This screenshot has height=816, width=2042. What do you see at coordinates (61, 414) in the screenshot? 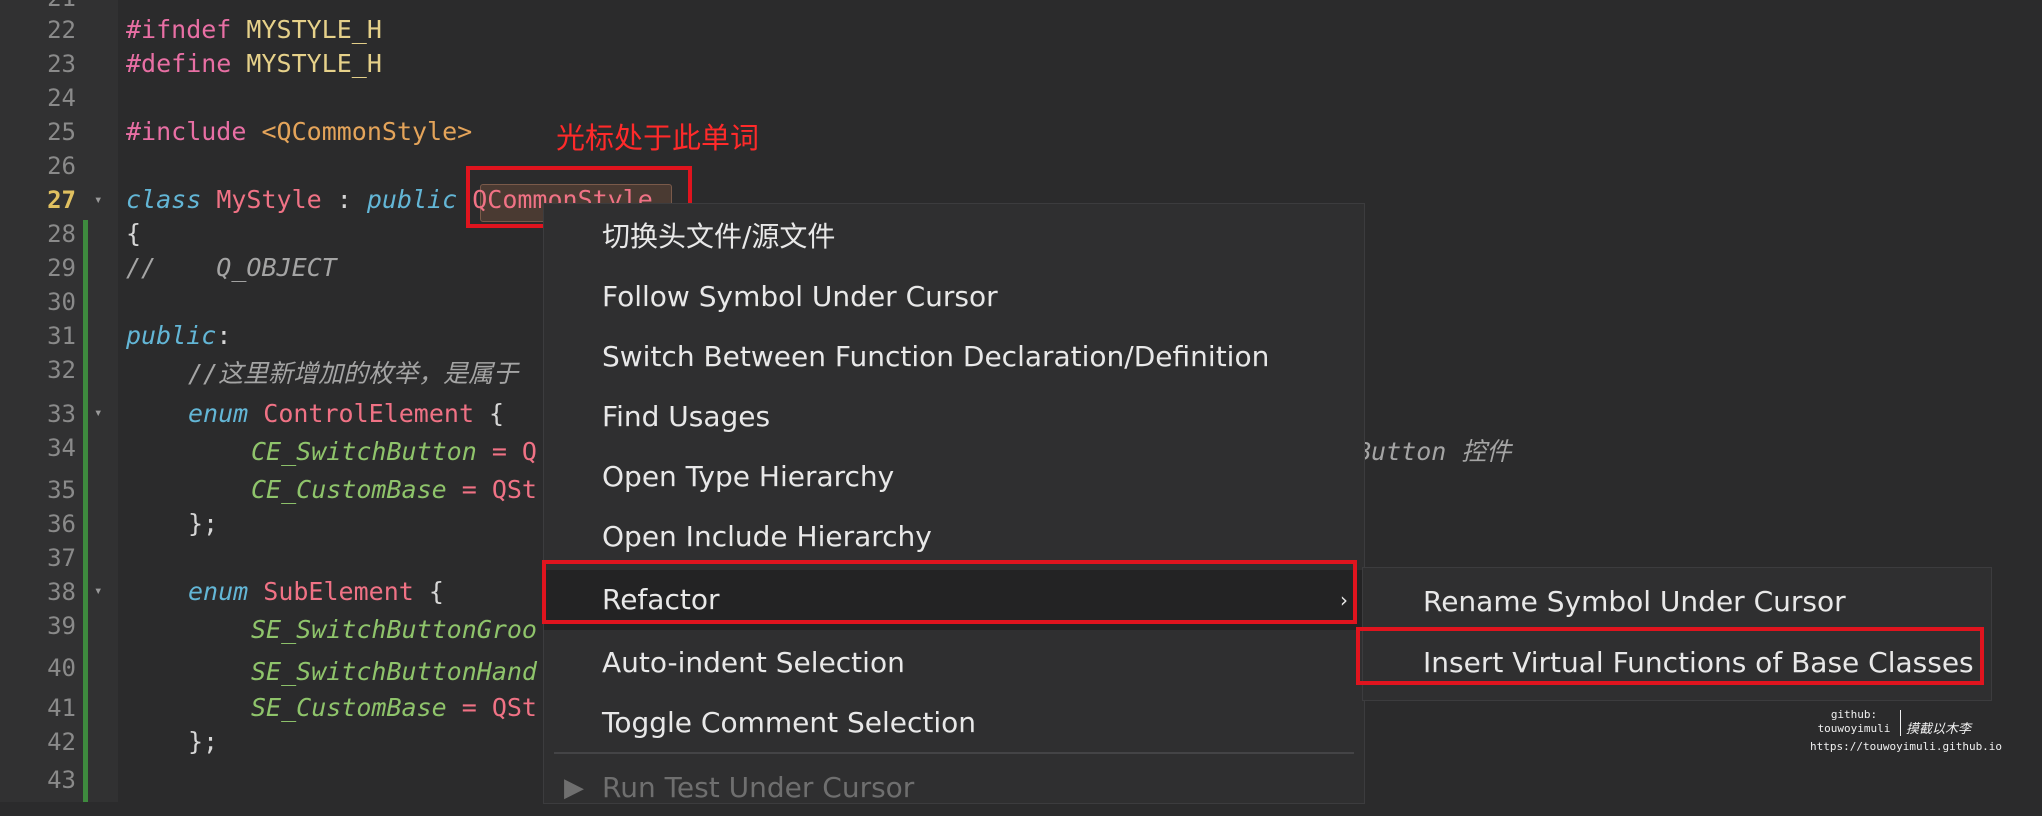
I see `line-number: 33` at bounding box center [61, 414].